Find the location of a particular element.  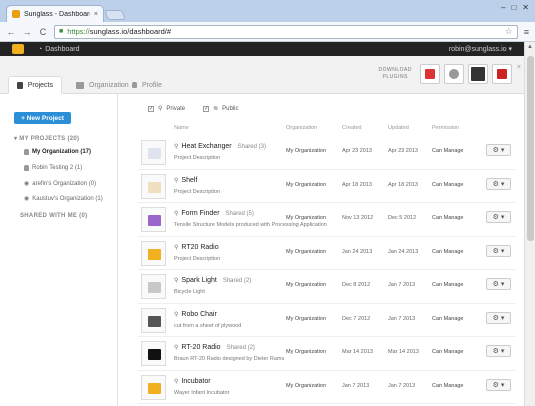

public-checkbox: ✓ is located at coordinates (206, 108).